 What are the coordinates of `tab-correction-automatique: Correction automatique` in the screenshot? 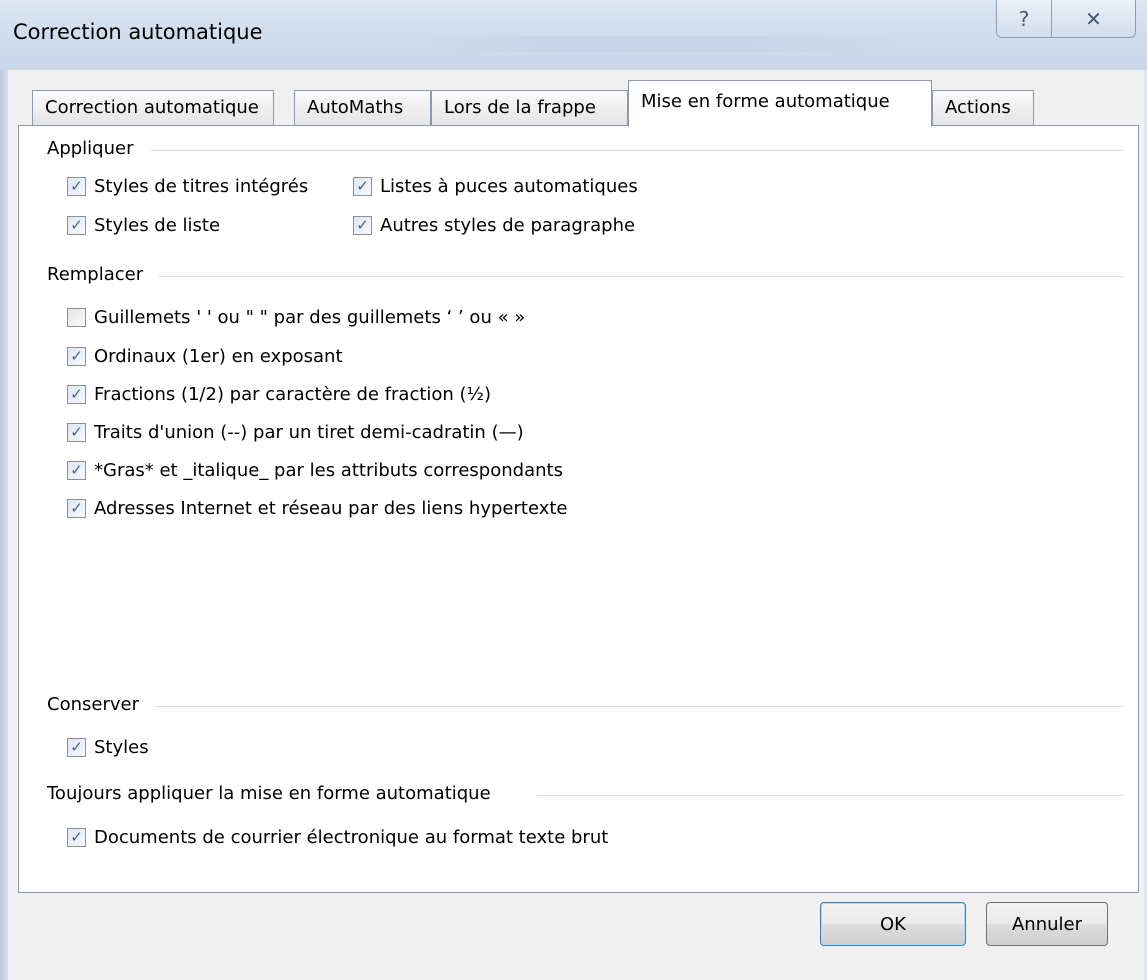 It's located at (153, 108).